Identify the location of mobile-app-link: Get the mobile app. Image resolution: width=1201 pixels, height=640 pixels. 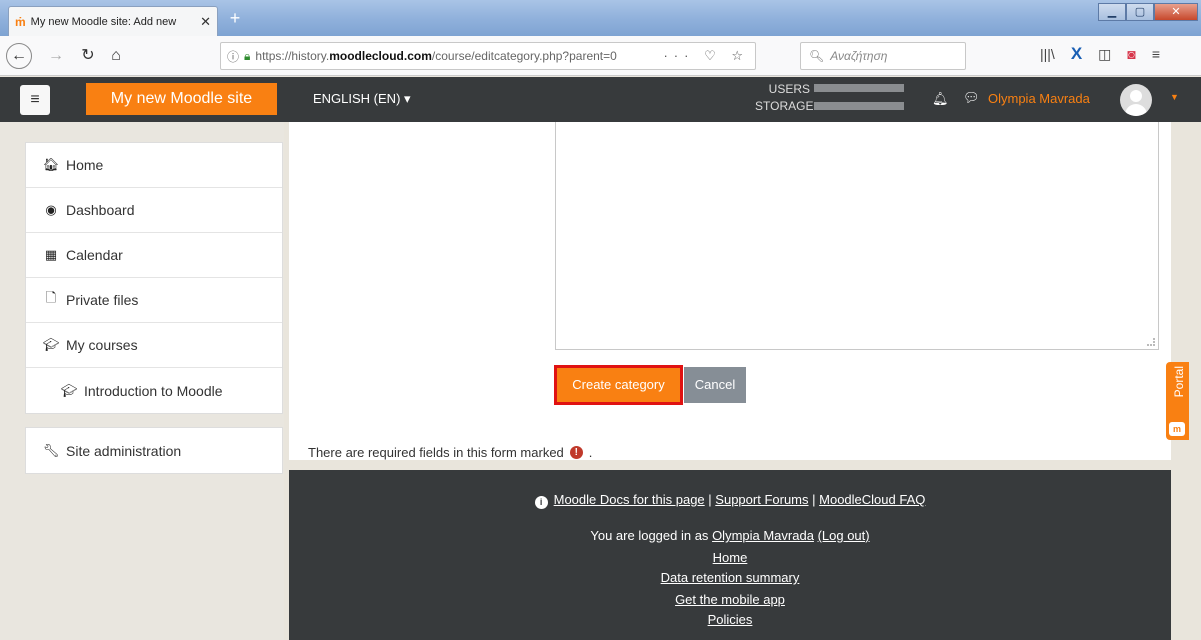
(730, 599).